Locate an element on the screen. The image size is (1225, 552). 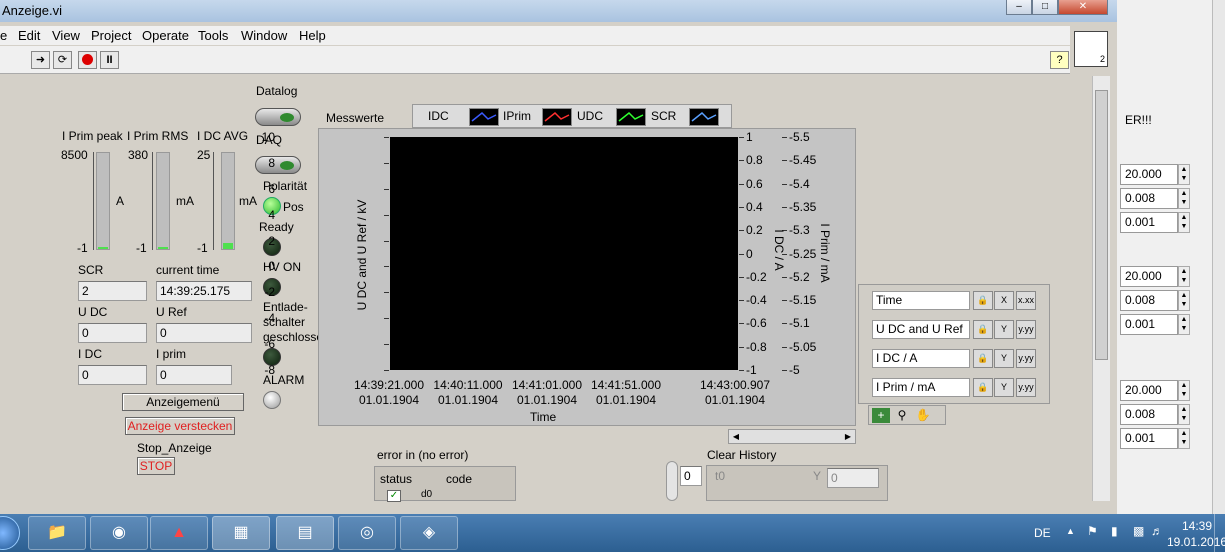
plot-area is located at coordinates (564, 253).